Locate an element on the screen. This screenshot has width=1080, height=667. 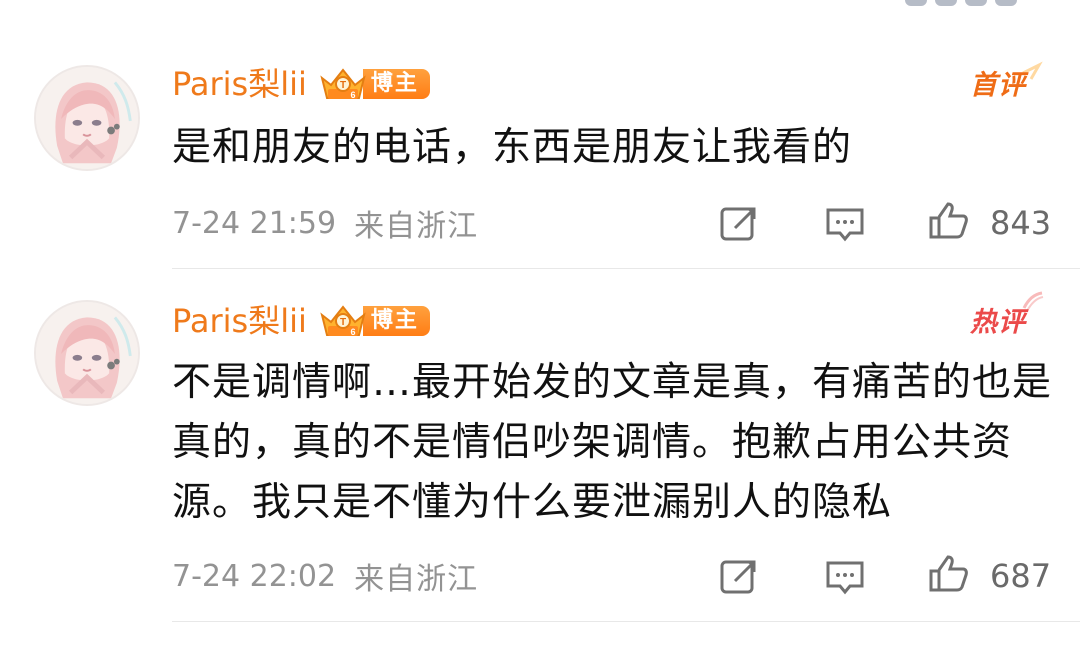
comment-time: 7-24 21:59 is located at coordinates (254, 223).